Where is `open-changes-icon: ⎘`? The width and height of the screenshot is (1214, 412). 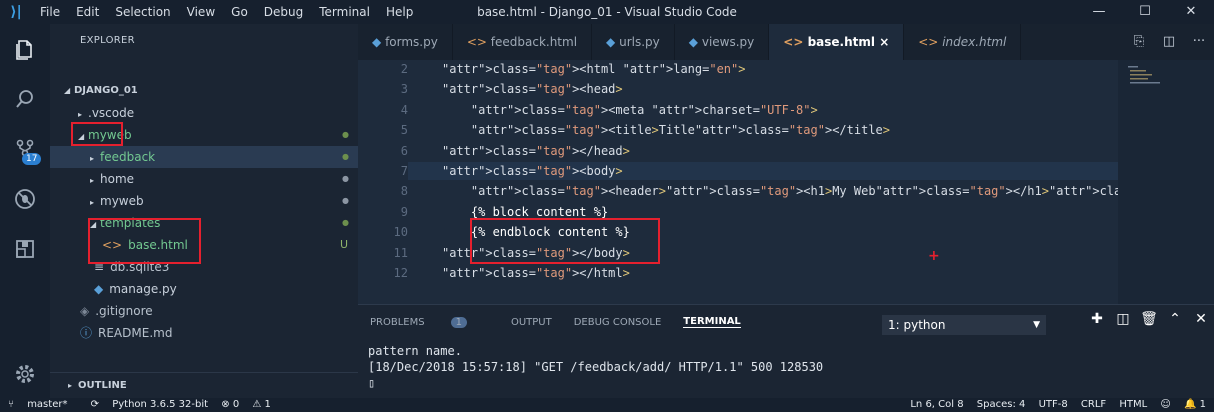
open-changes-icon: ⎘ is located at coordinates (1139, 42).